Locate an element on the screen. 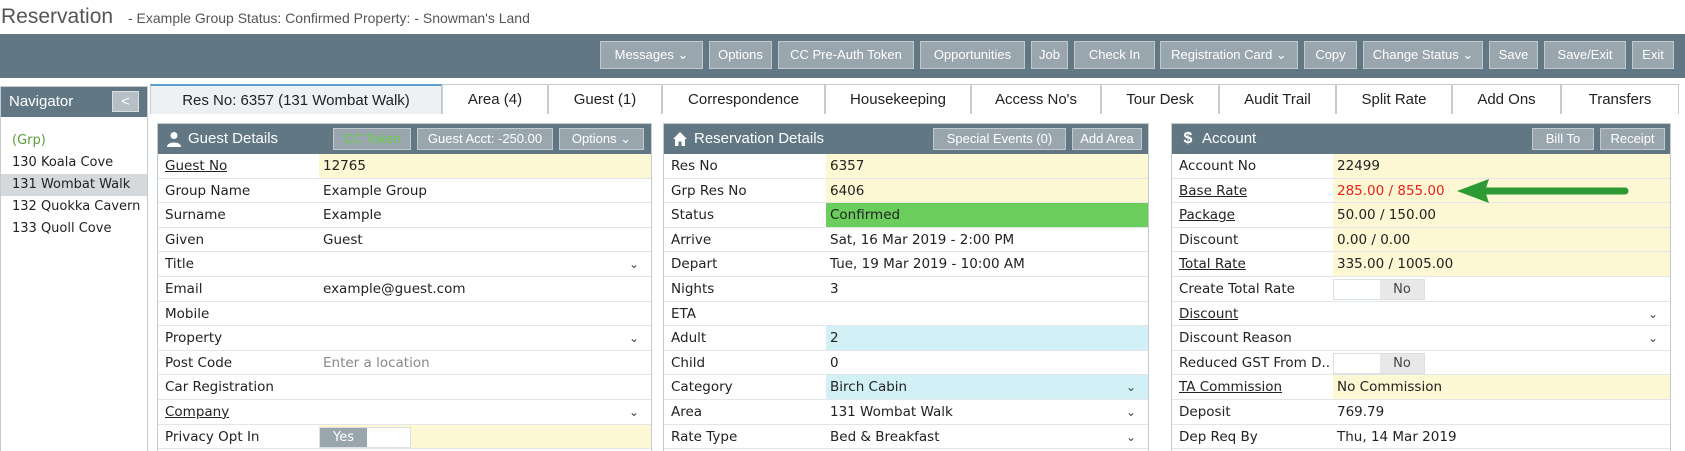 The width and height of the screenshot is (1685, 451). messages-button: Messages ⌄ is located at coordinates (651, 55).